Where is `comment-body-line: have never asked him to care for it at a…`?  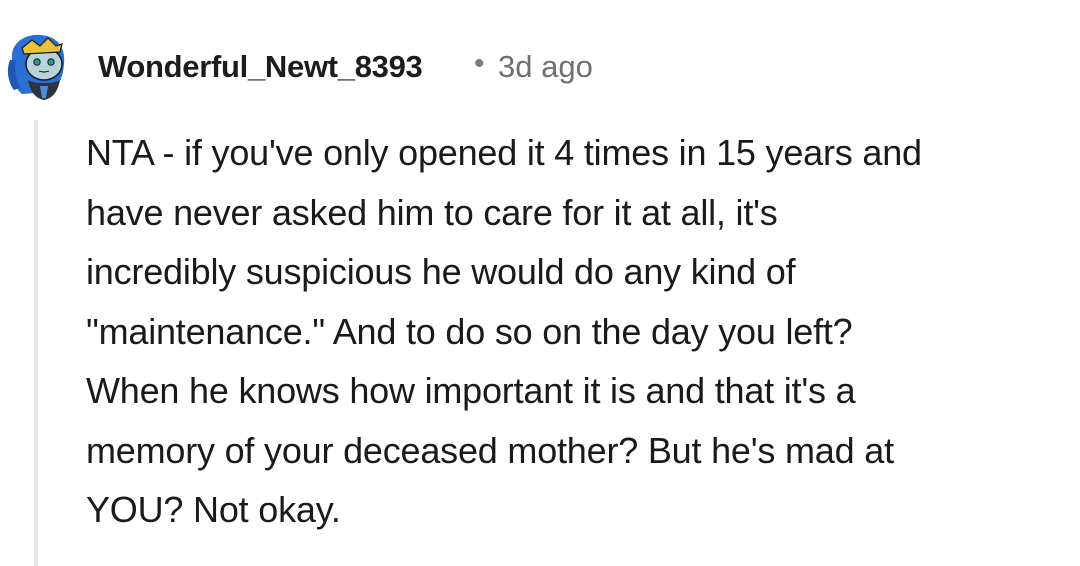 comment-body-line: have never asked him to care for it at a… is located at coordinates (432, 212).